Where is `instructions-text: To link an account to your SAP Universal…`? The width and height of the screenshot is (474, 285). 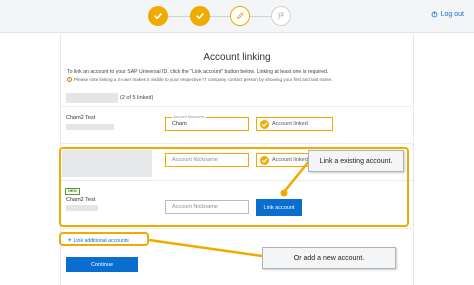 instructions-text: To link an account to your SAP Universal… is located at coordinates (198, 72).